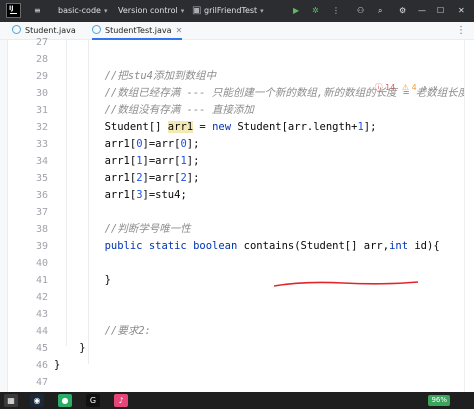 The height and width of the screenshot is (409, 474). I want to click on project-switcher: basic-code ▾, so click(82, 11).